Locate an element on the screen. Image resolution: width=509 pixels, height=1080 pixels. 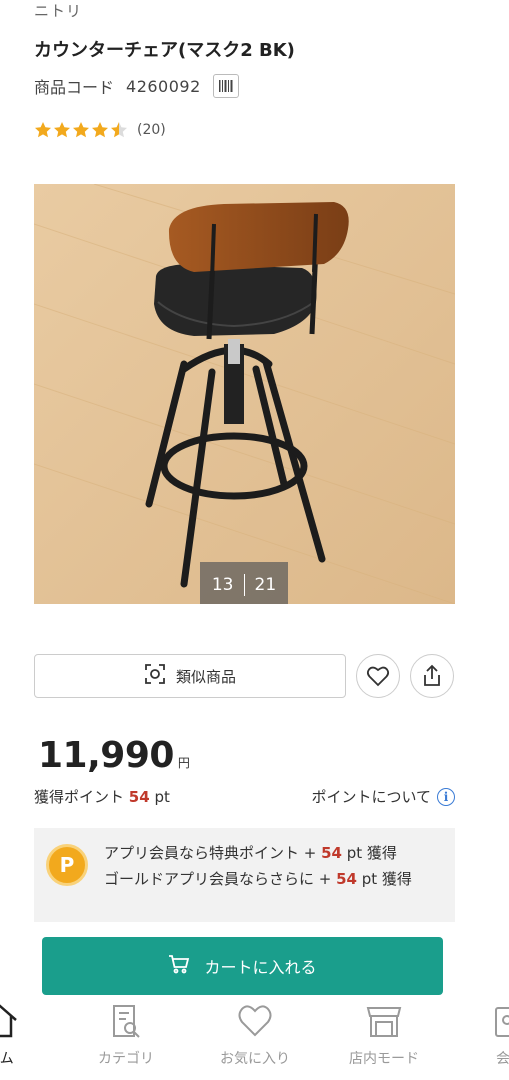
product-code-row: 商品コード 4260092 is located at coordinates (136, 86).